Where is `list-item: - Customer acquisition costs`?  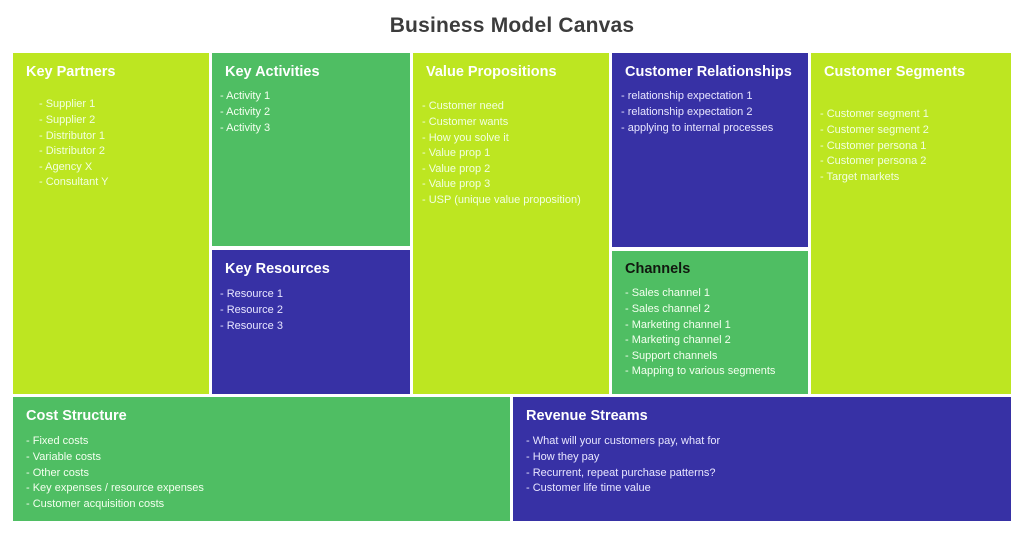 list-item: - Customer acquisition costs is located at coordinates (95, 503).